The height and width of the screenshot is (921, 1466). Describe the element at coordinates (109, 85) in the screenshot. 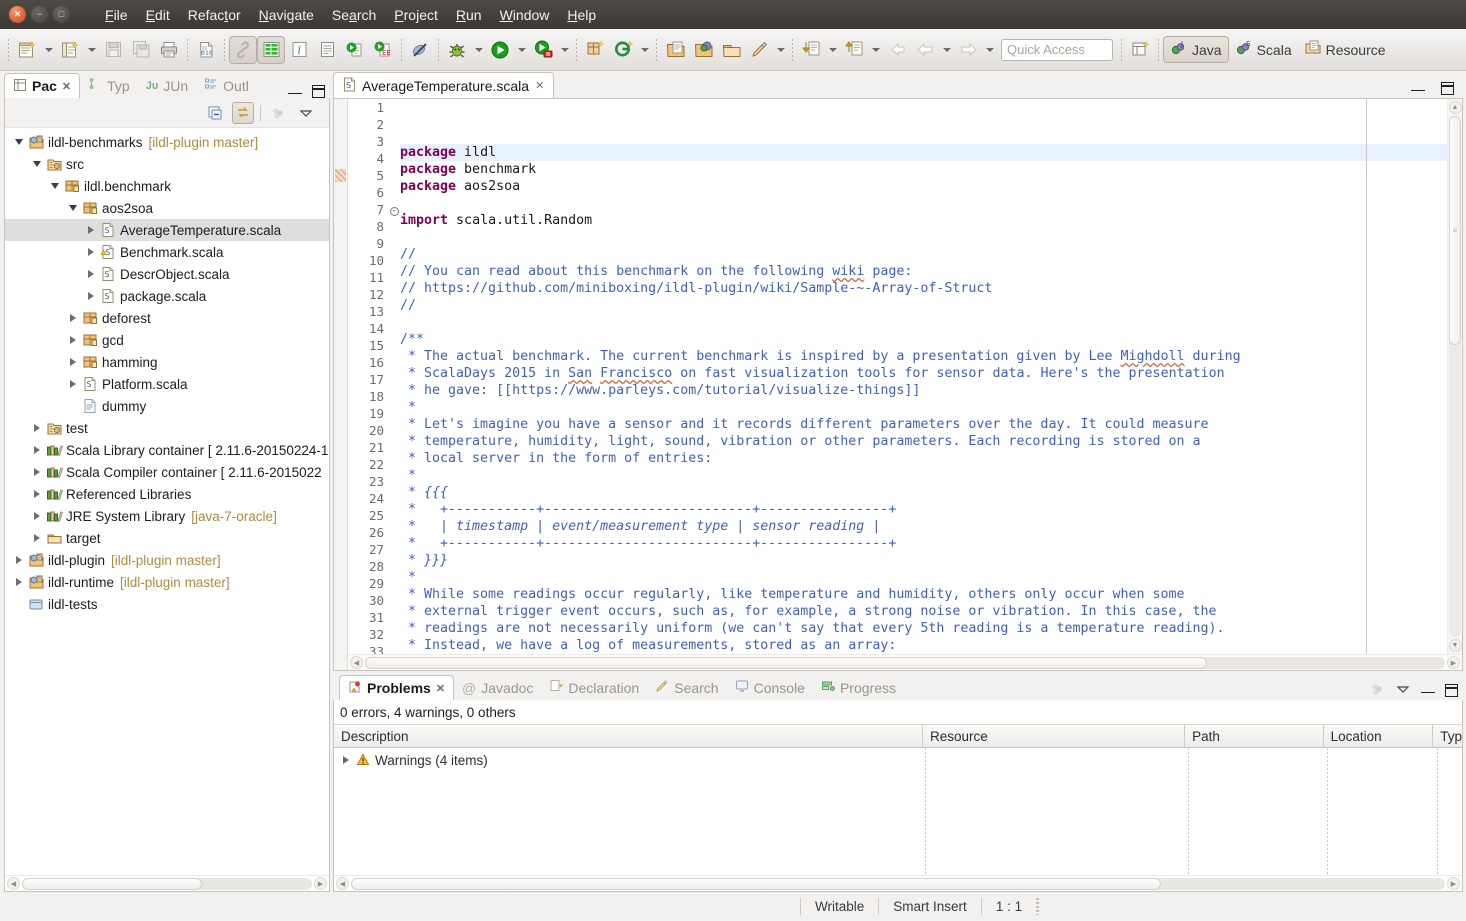

I see `tab-type-hierarchy: Typ` at that location.